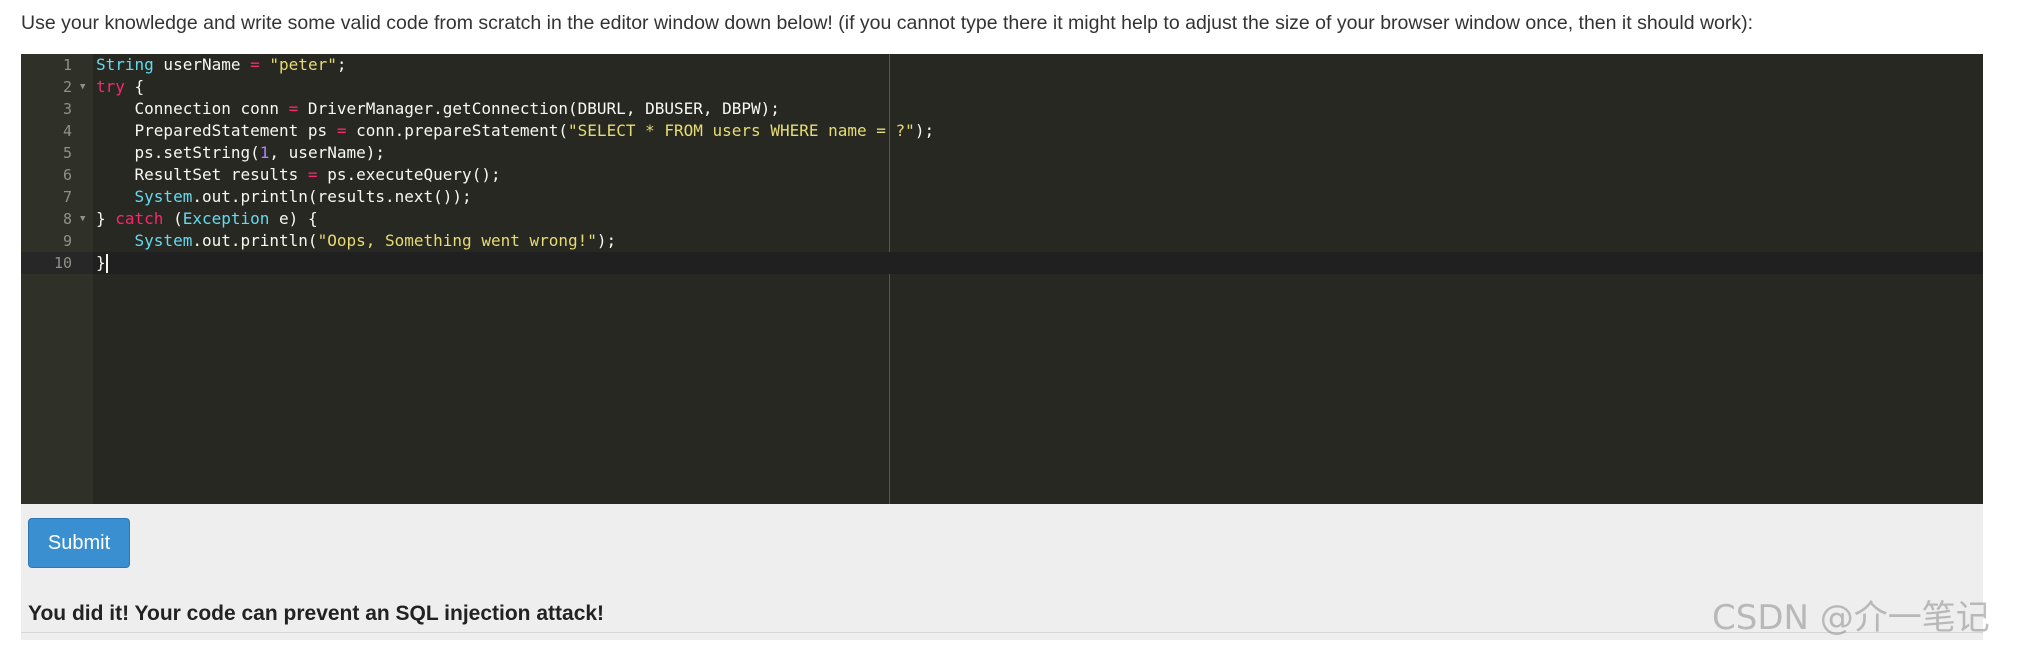 This screenshot has height=646, width=2020. I want to click on code-token: userName, so click(202, 64).